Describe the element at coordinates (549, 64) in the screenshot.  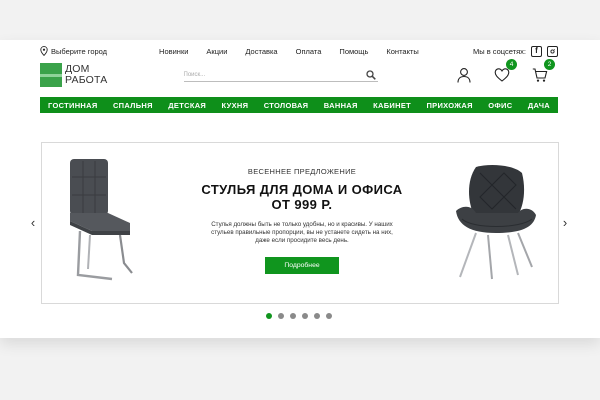
I see `cart-count-badge: 2` at that location.